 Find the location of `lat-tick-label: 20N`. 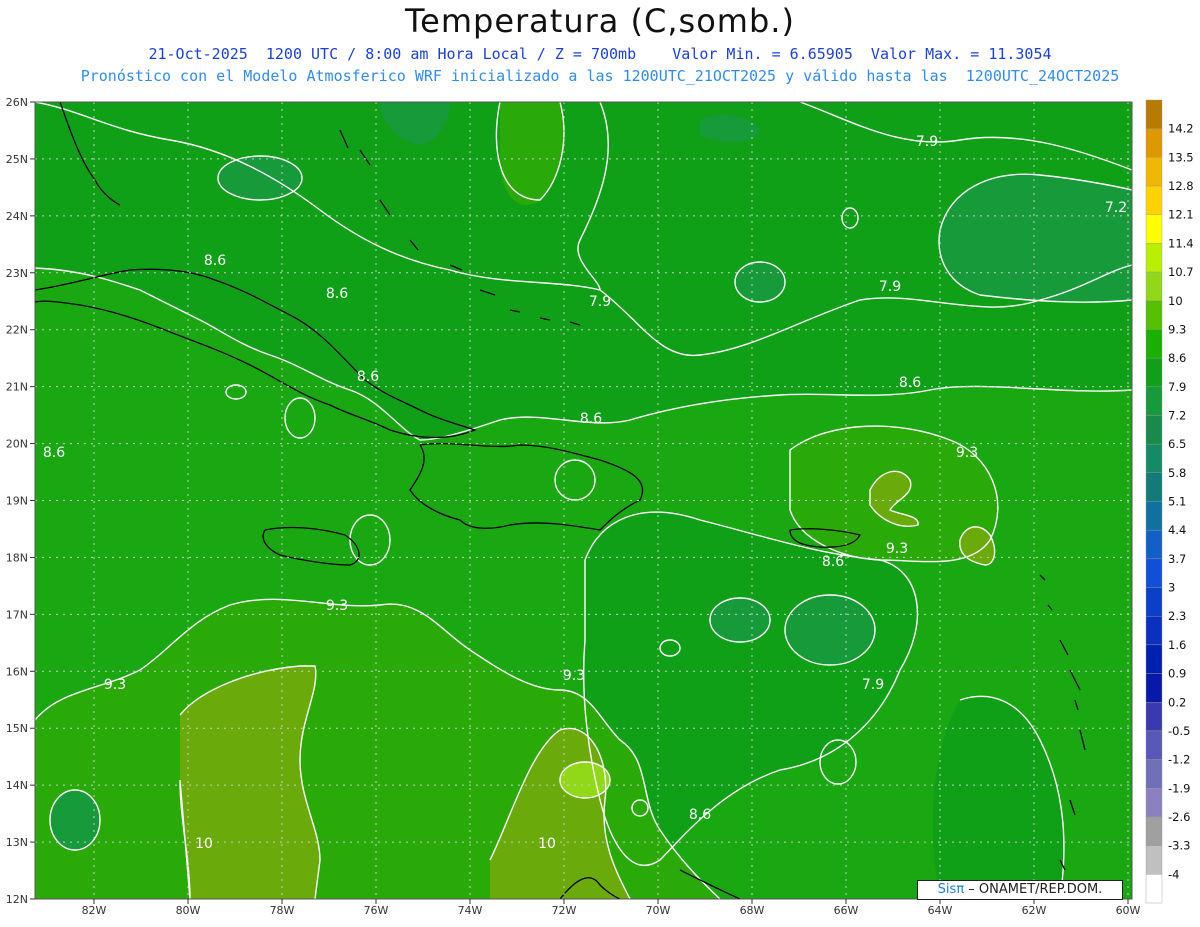

lat-tick-label: 20N is located at coordinates (17, 444).